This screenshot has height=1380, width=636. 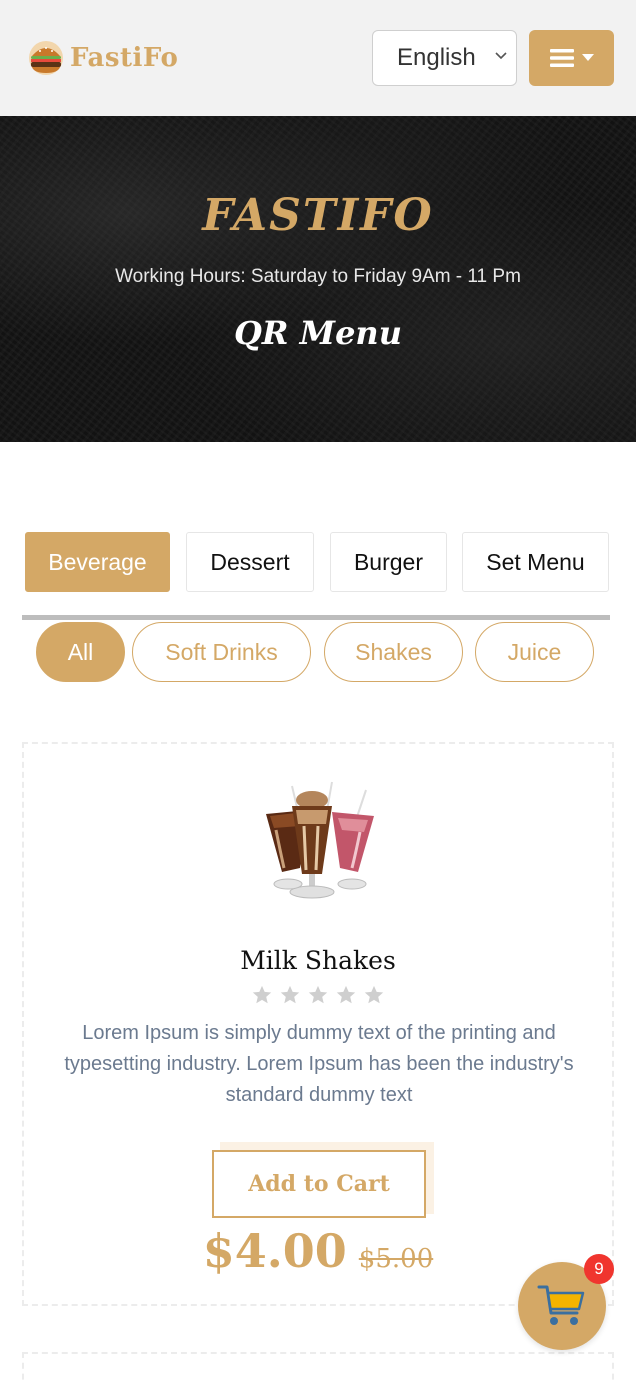 What do you see at coordinates (80, 652) in the screenshot?
I see `filter-all: All` at bounding box center [80, 652].